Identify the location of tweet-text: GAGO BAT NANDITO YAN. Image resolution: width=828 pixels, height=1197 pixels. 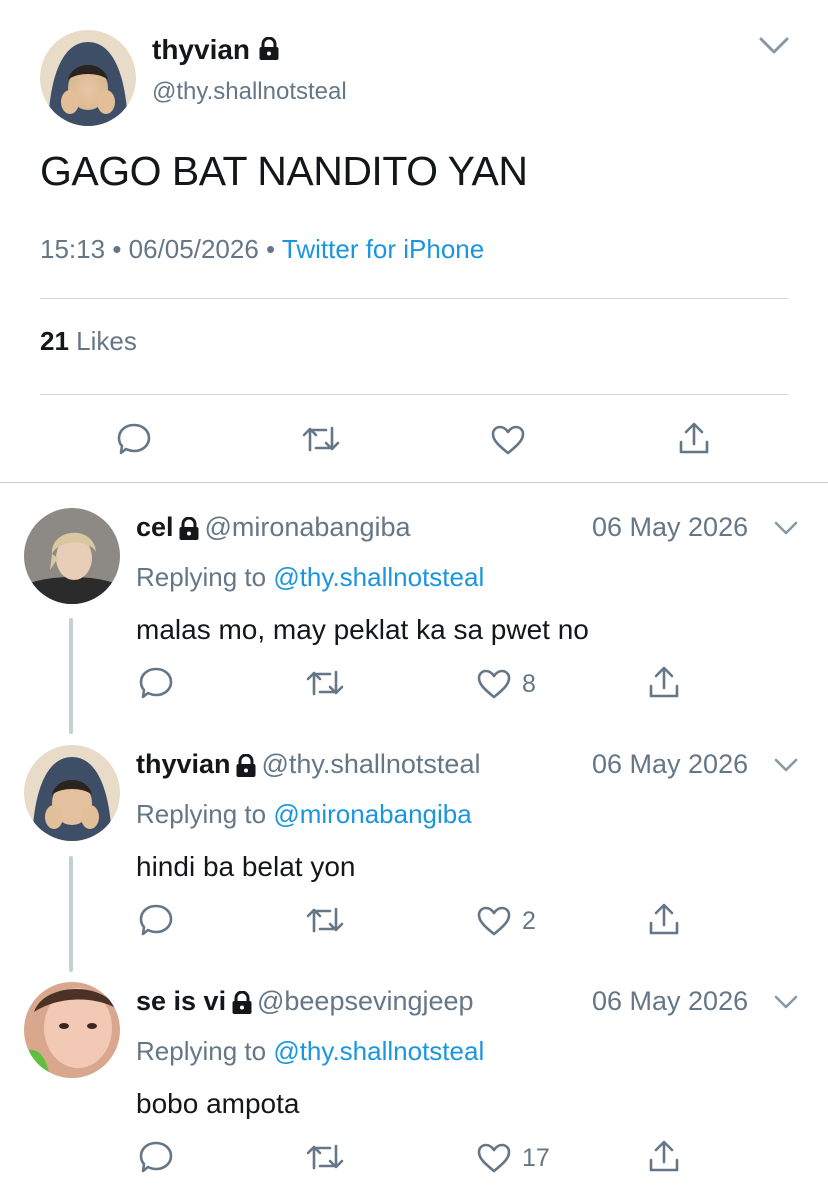
(284, 171).